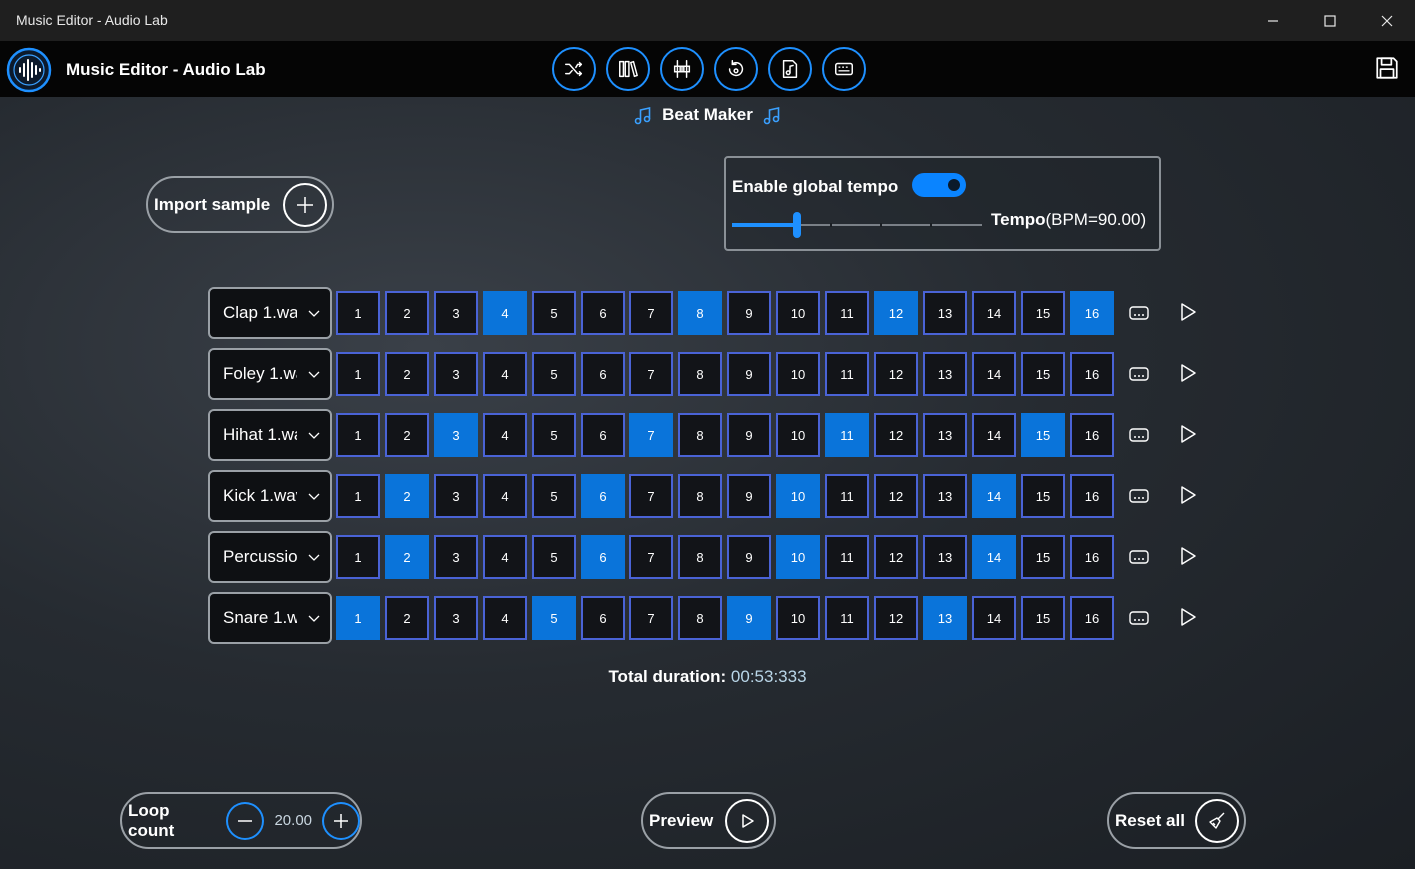 The width and height of the screenshot is (1415, 869). What do you see at coordinates (1387, 20) in the screenshot?
I see `close-button` at bounding box center [1387, 20].